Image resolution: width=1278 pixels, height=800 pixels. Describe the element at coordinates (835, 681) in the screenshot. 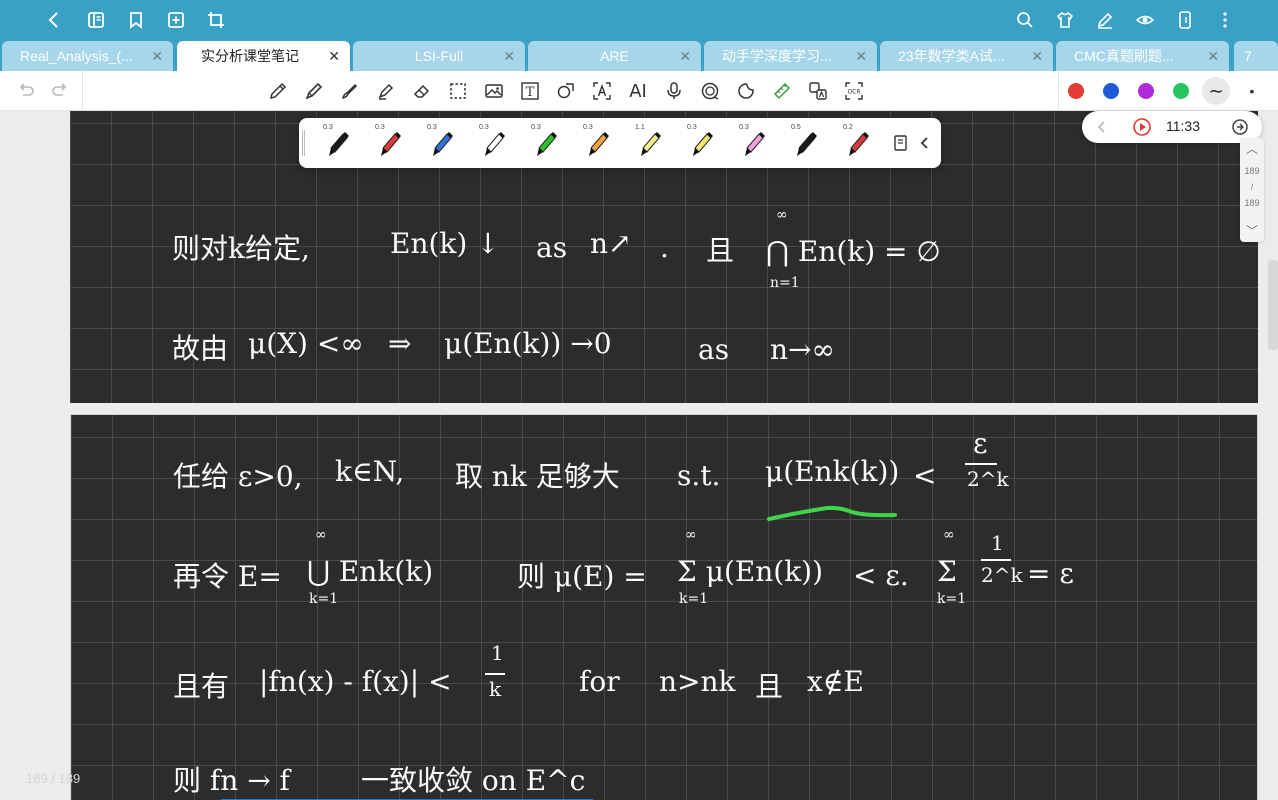

I see `handwritten-text: x∉E` at that location.